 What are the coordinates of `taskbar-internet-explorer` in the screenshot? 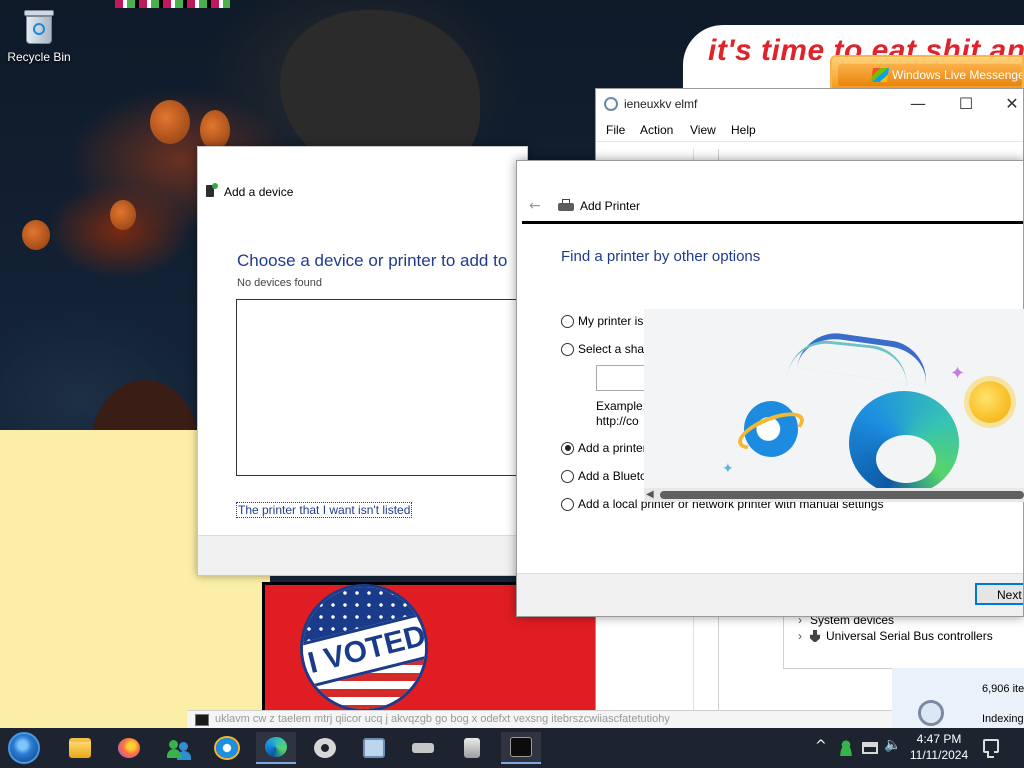 It's located at (227, 748).